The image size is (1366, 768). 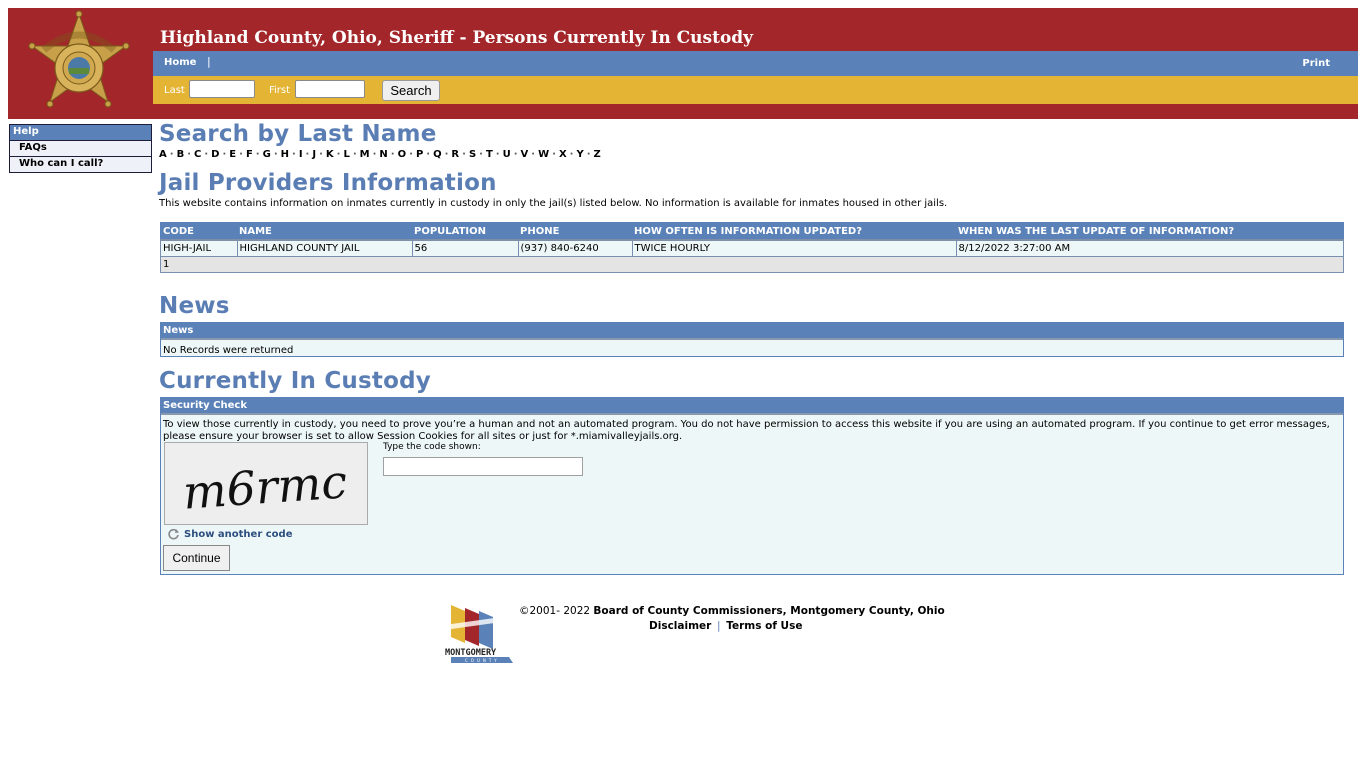 I want to click on sidebar-item-who-can-i-call: Who can I call?, so click(x=80, y=164).